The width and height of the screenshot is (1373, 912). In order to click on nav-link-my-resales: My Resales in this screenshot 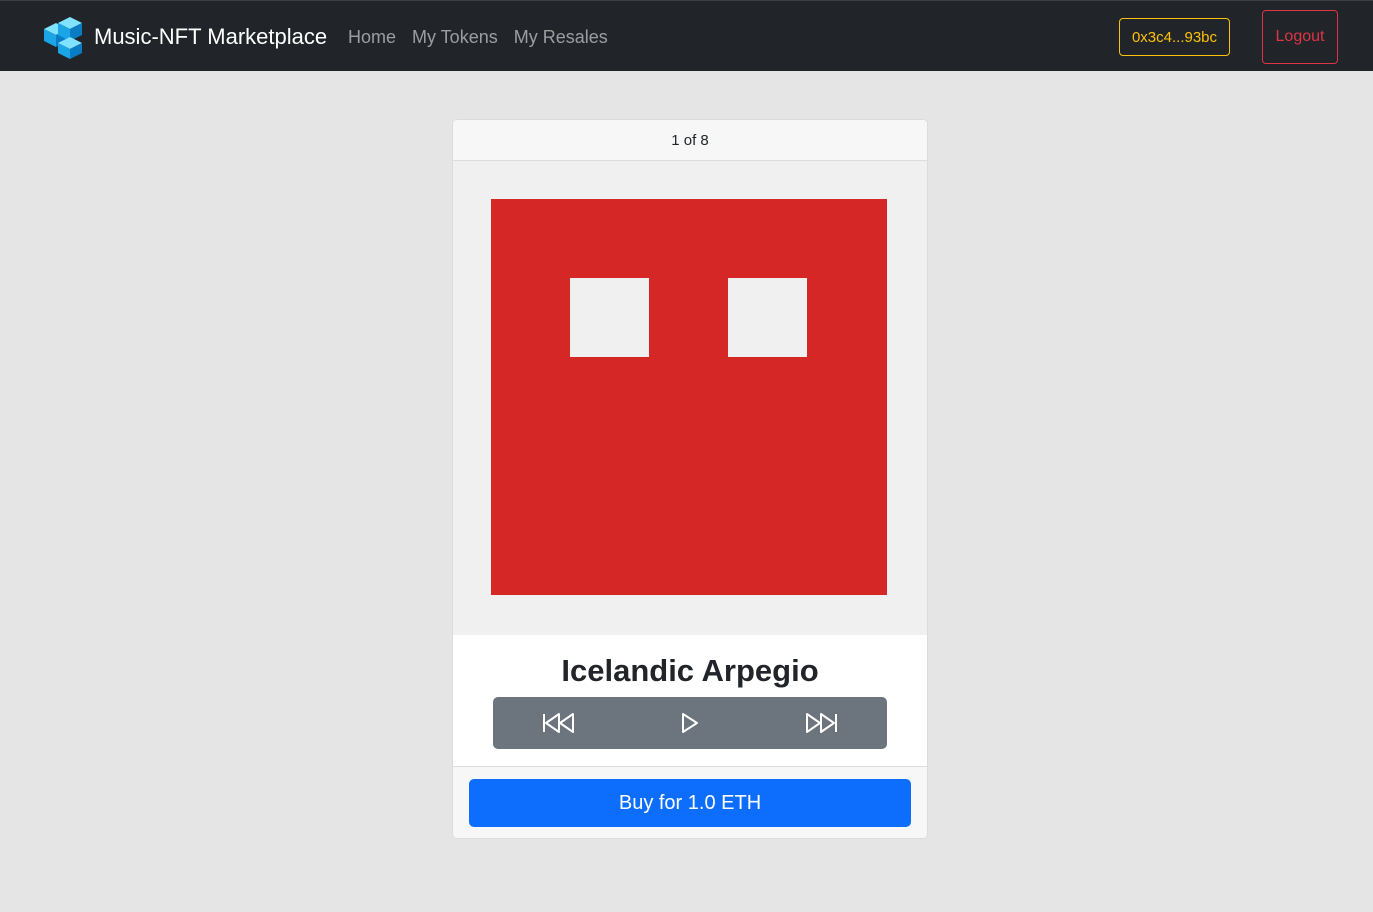, I will do `click(561, 37)`.